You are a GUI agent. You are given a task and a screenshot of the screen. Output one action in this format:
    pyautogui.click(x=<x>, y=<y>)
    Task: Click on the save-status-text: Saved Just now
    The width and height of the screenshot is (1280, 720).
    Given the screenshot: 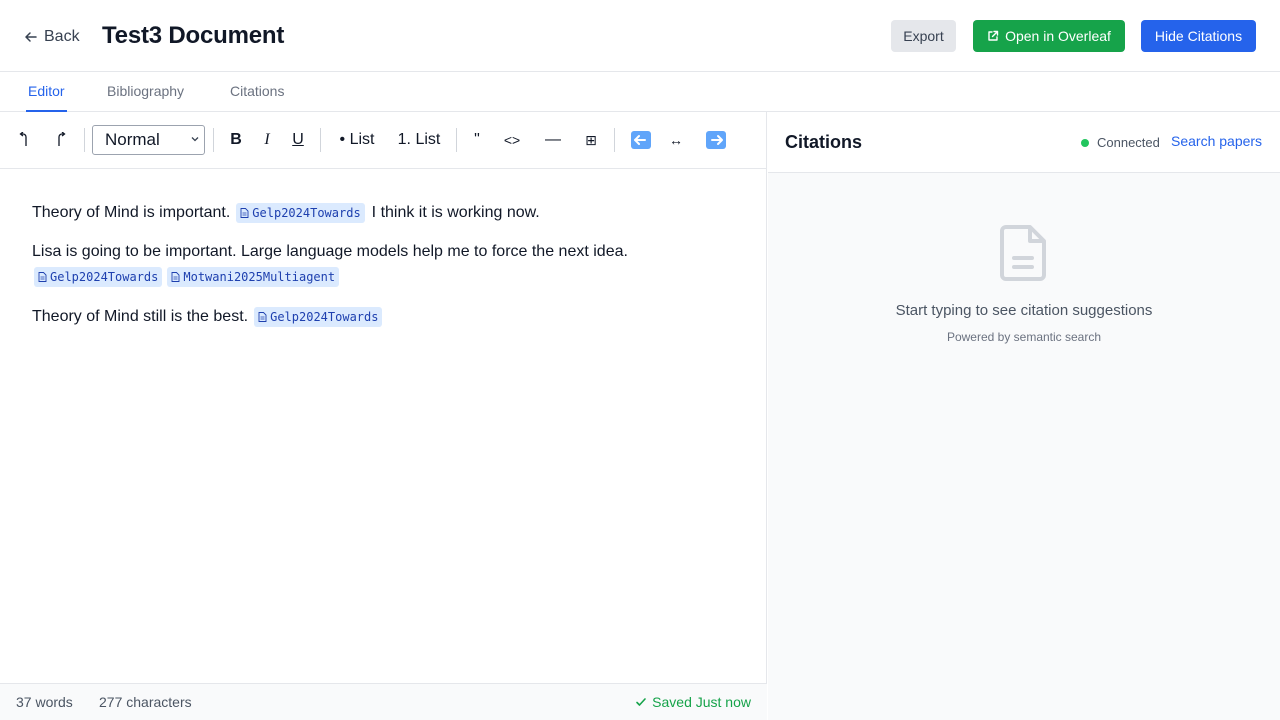 What is the action you would take?
    pyautogui.click(x=701, y=702)
    